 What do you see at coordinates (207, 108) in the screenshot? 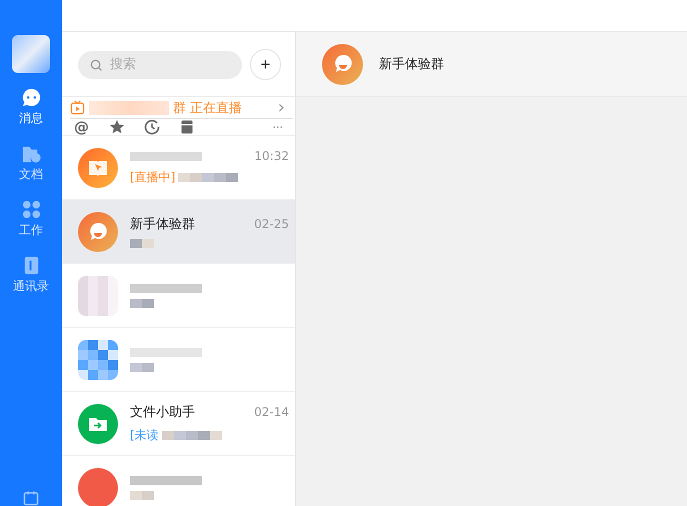
I see `live-text: 群 正在直播` at bounding box center [207, 108].